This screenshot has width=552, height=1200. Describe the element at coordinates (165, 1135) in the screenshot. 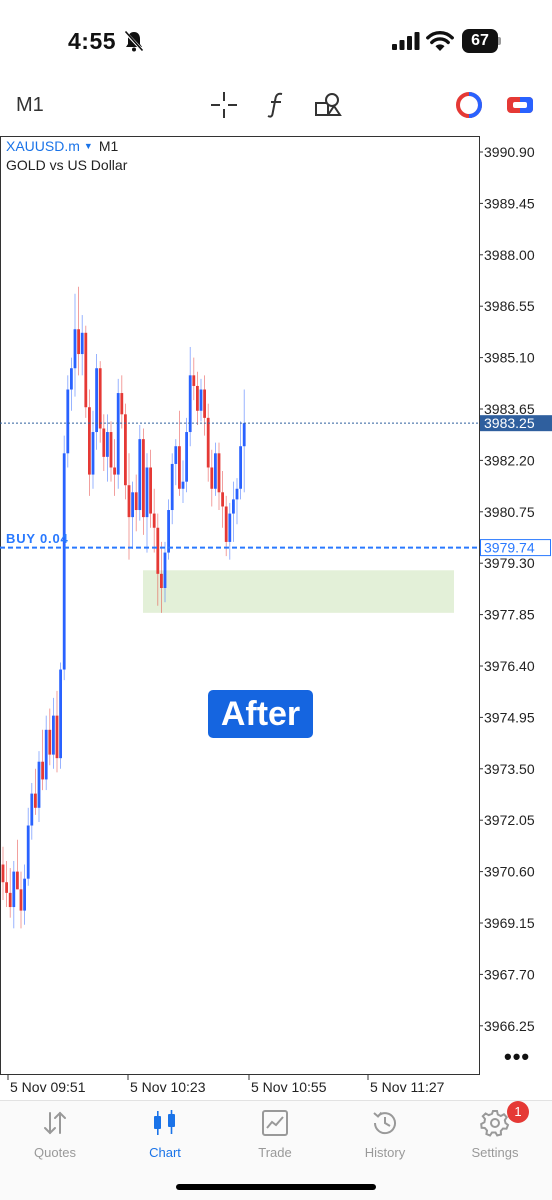

I see `nav-chart: Chart` at that location.